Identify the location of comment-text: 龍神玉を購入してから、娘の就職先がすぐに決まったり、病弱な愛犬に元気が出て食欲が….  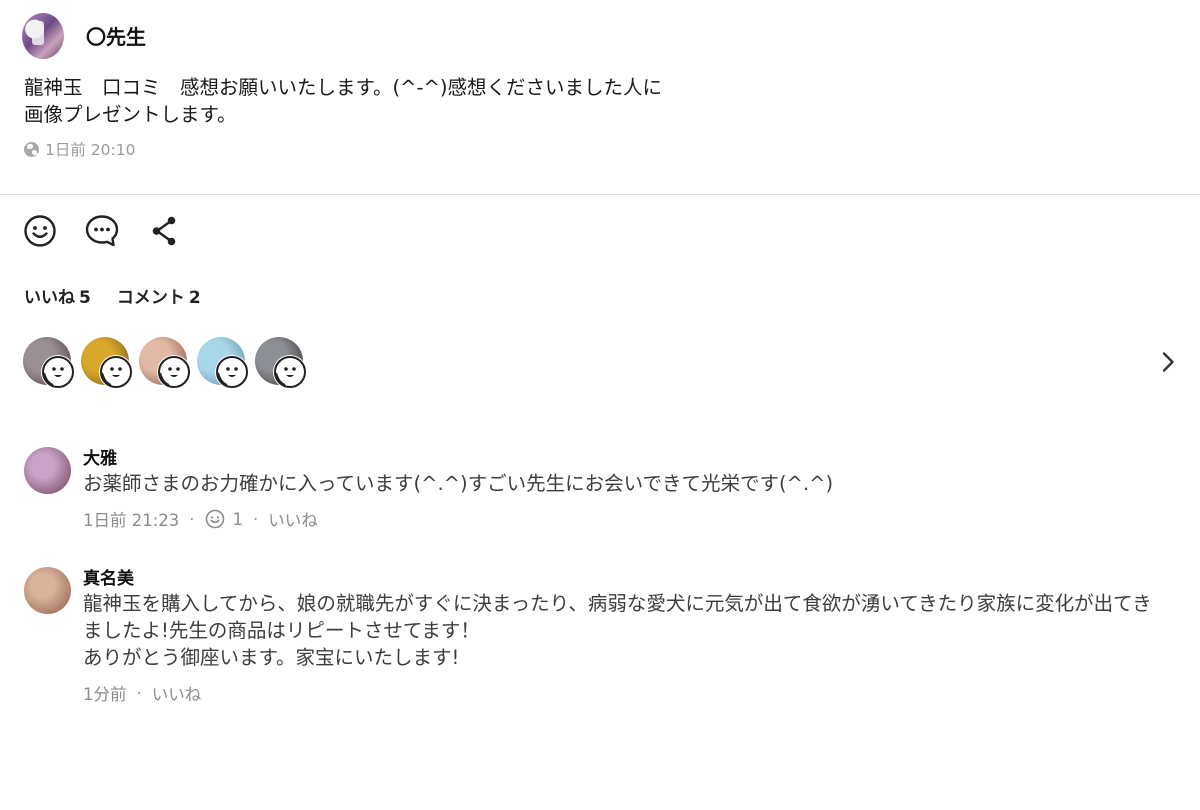
(617, 630).